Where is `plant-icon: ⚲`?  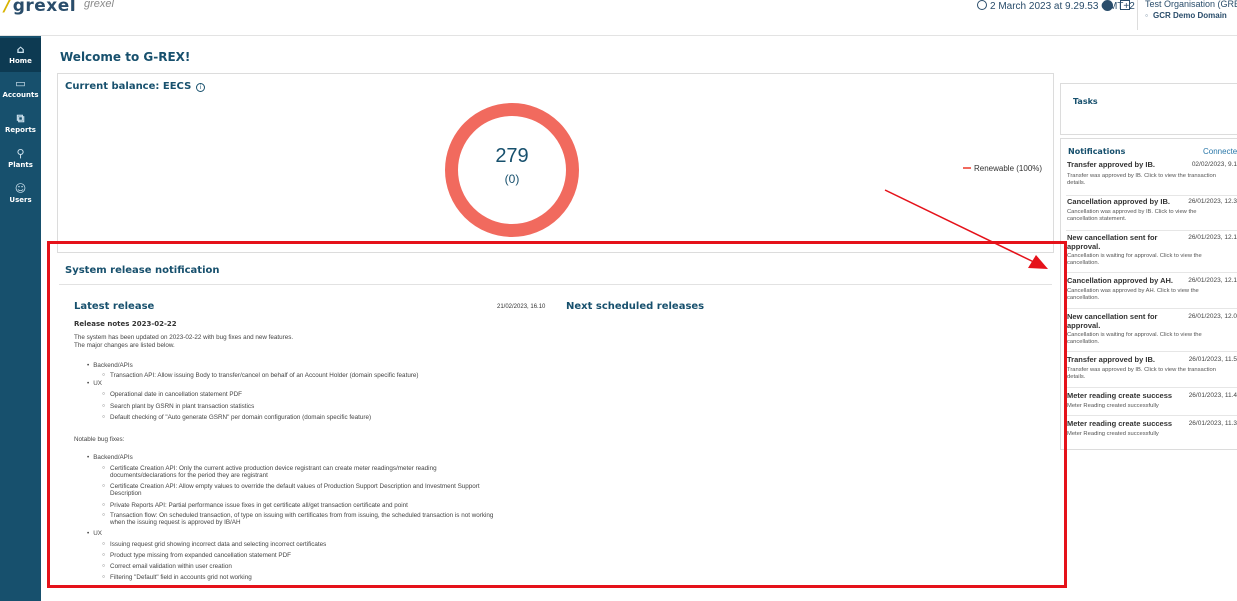
plant-icon: ⚲ is located at coordinates (20, 153).